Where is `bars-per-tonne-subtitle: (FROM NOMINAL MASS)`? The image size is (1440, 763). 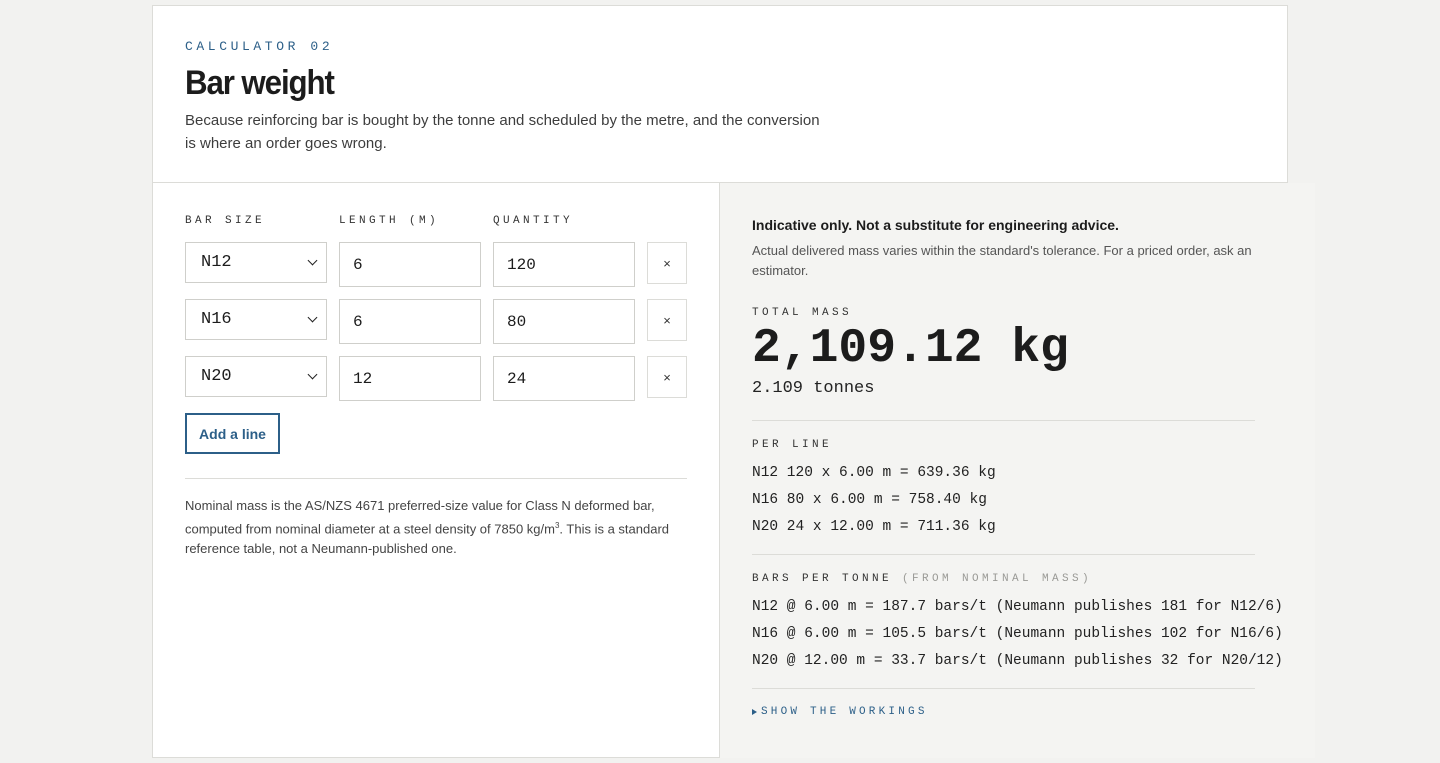 bars-per-tonne-subtitle: (FROM NOMINAL MASS) is located at coordinates (997, 579).